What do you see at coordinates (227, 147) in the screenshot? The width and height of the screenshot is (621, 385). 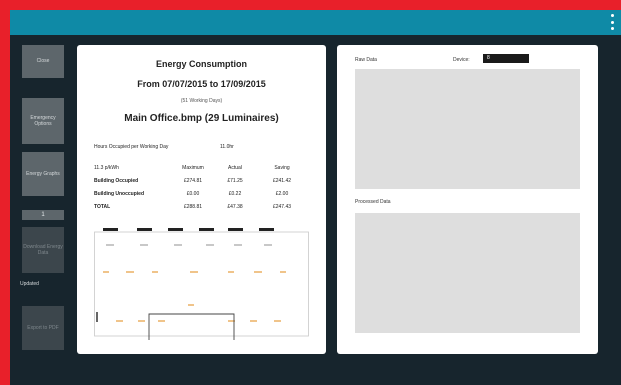 I see `hours-value: 11.0hr` at bounding box center [227, 147].